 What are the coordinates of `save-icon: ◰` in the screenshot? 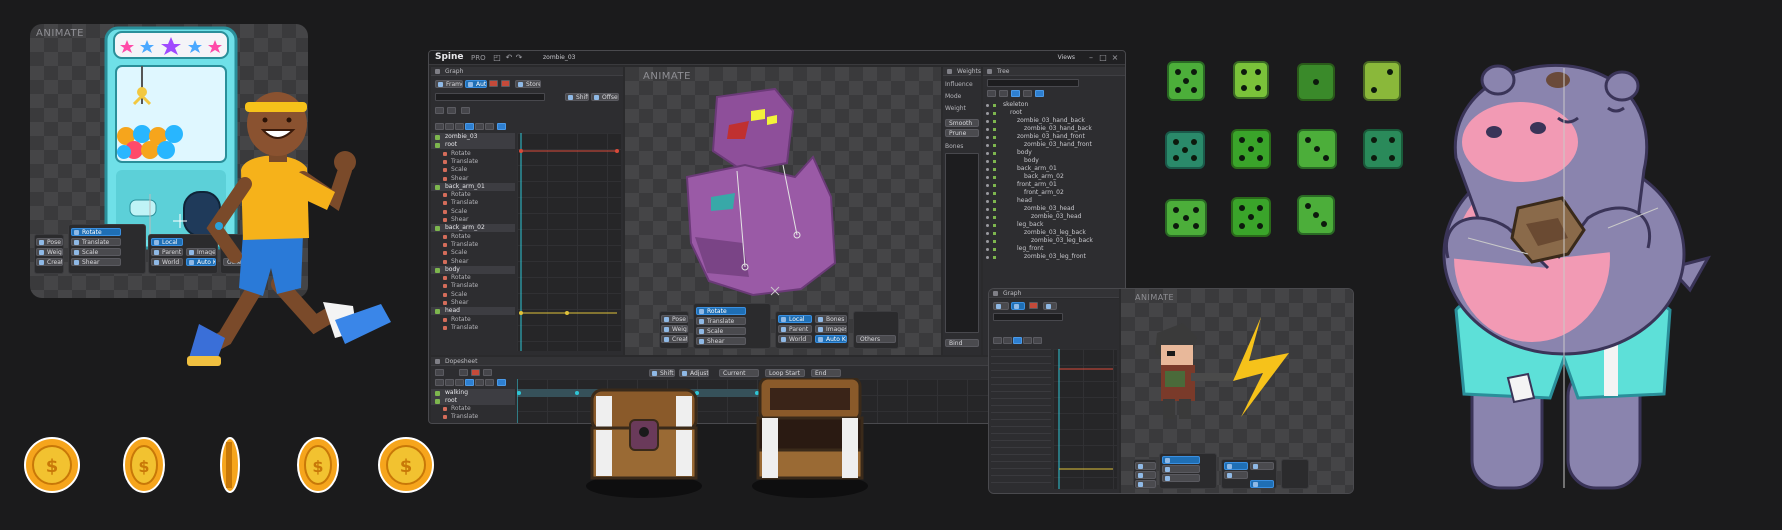 It's located at (497, 58).